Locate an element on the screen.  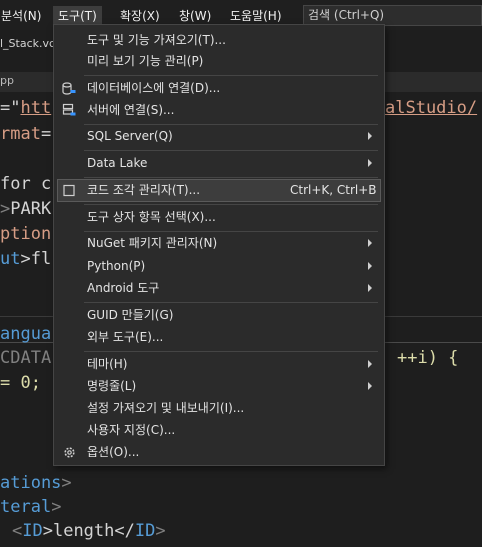
menu-tools: 도구(T) is located at coordinates (77, 16).